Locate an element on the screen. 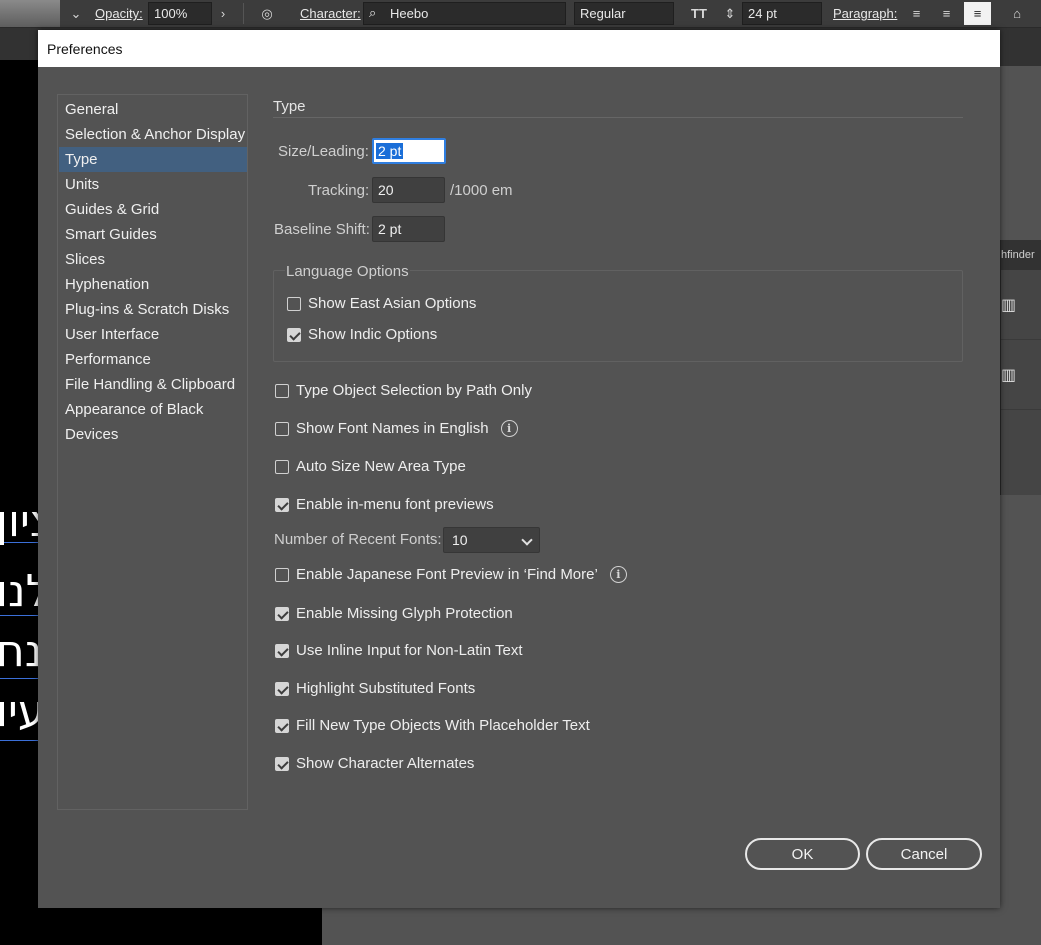  use-inline-input-checkbox: Use Inline Input for Non-Latin Text is located at coordinates (399, 650).